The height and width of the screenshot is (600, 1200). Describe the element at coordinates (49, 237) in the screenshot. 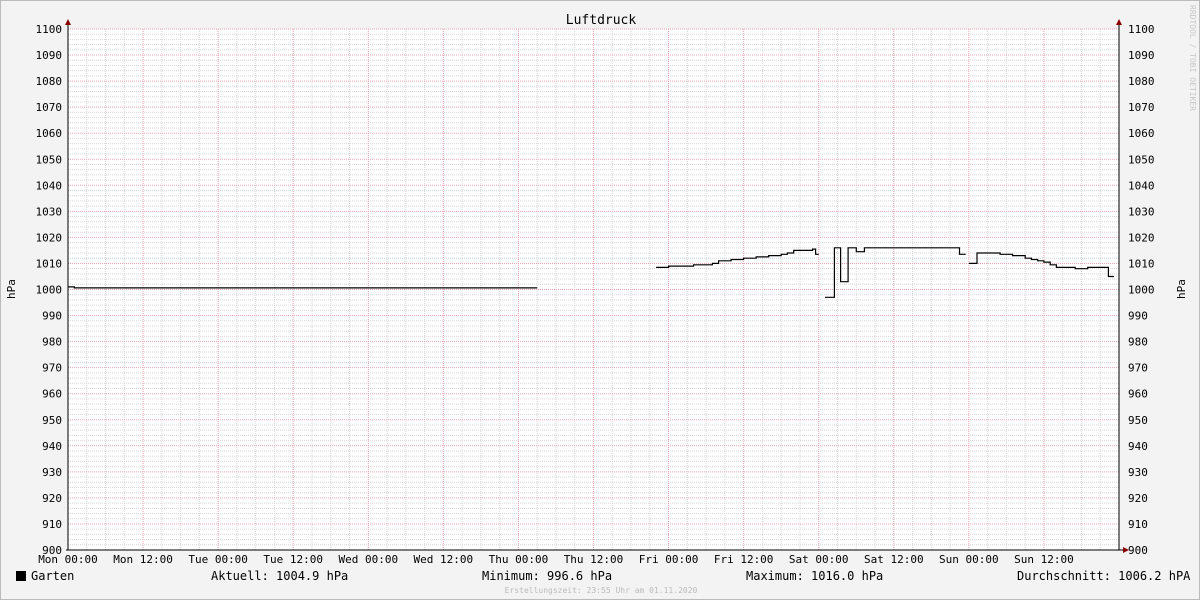

I see `y-tick-label-left: 1020` at that location.